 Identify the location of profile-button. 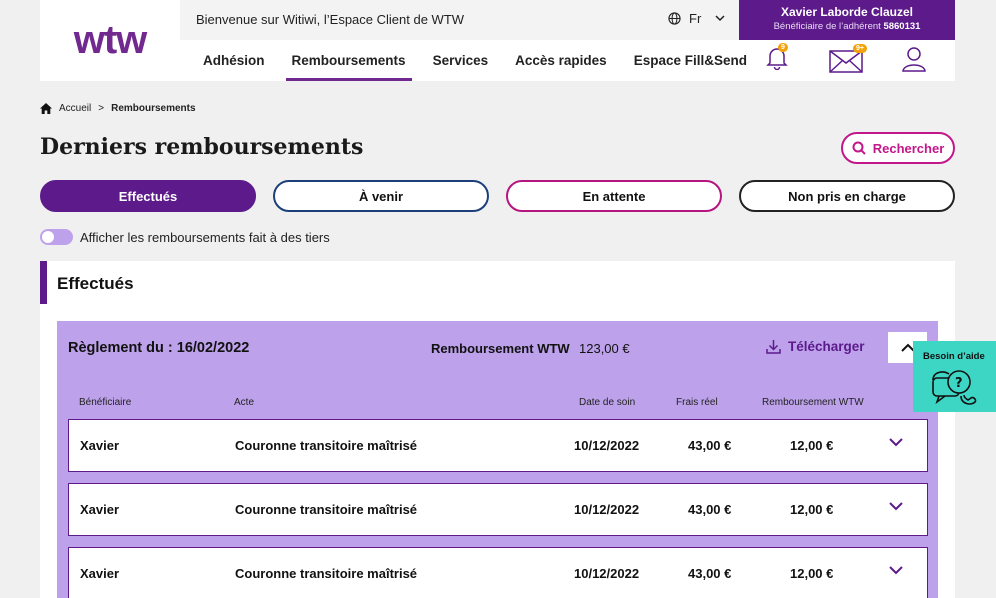
(914, 61).